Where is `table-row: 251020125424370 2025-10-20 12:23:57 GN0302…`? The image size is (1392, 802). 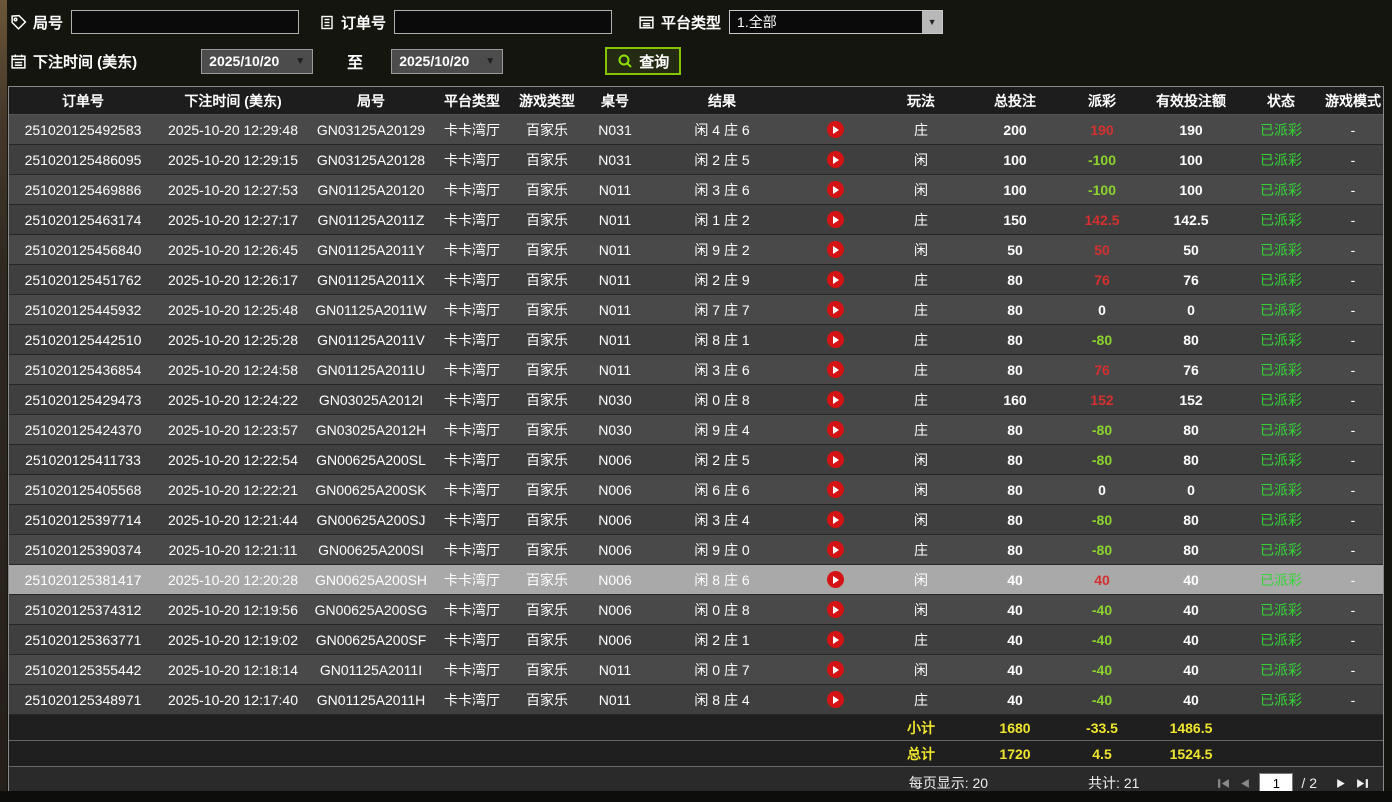 table-row: 251020125424370 2025-10-20 12:23:57 GN0302… is located at coordinates (696, 430).